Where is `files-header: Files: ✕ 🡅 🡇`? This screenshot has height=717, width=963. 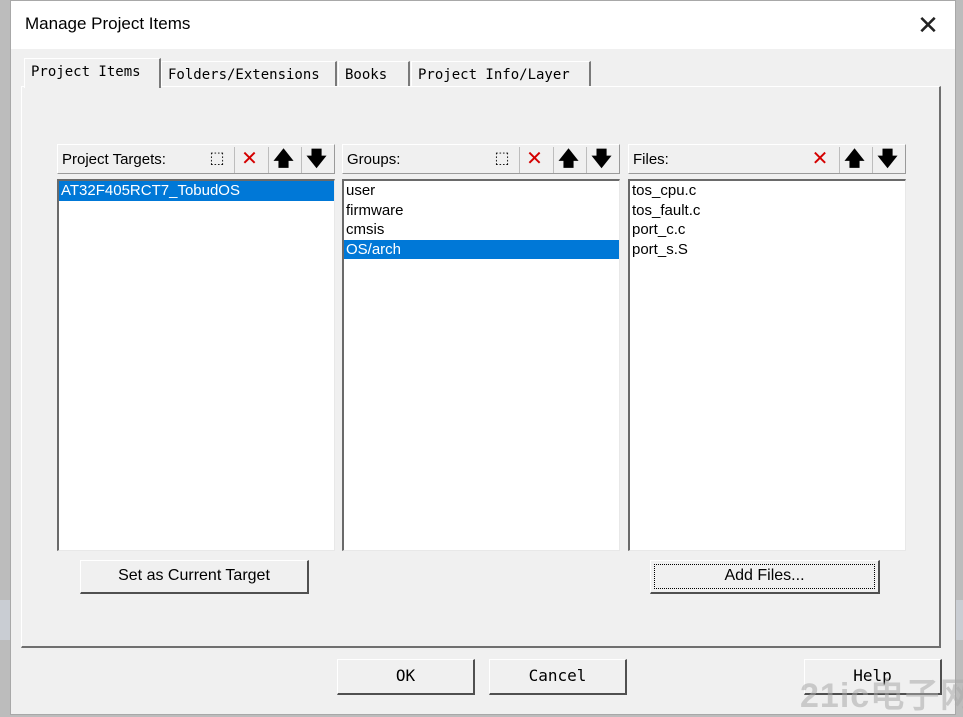 files-header: Files: ✕ 🡅 🡇 is located at coordinates (767, 159).